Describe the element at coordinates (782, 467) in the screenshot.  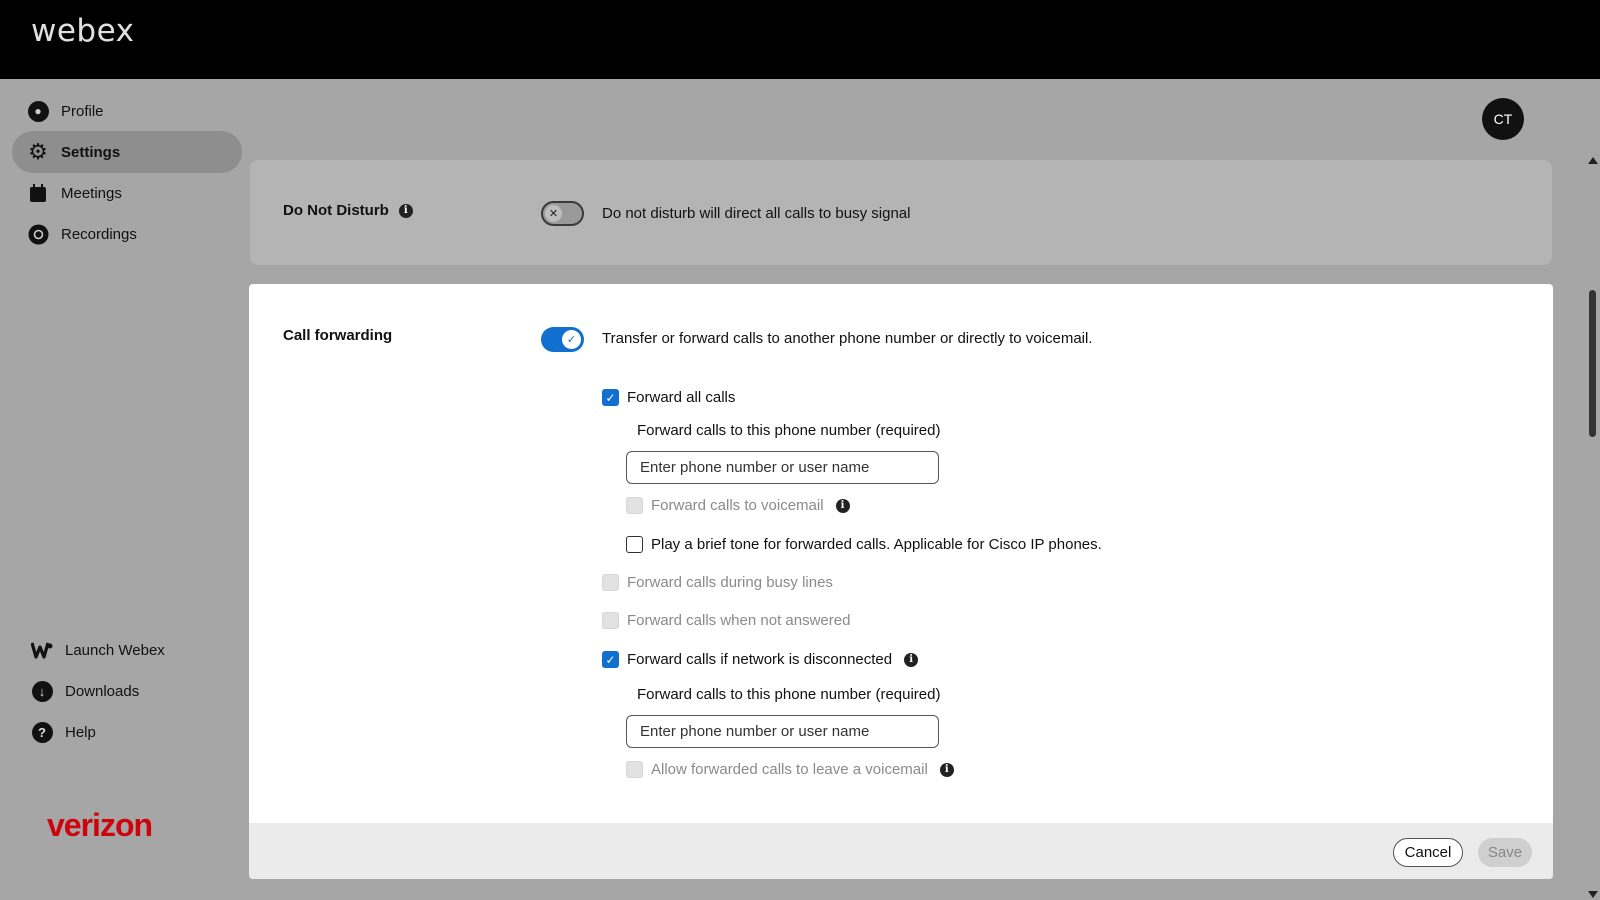
I see `forward-all-number-input` at that location.